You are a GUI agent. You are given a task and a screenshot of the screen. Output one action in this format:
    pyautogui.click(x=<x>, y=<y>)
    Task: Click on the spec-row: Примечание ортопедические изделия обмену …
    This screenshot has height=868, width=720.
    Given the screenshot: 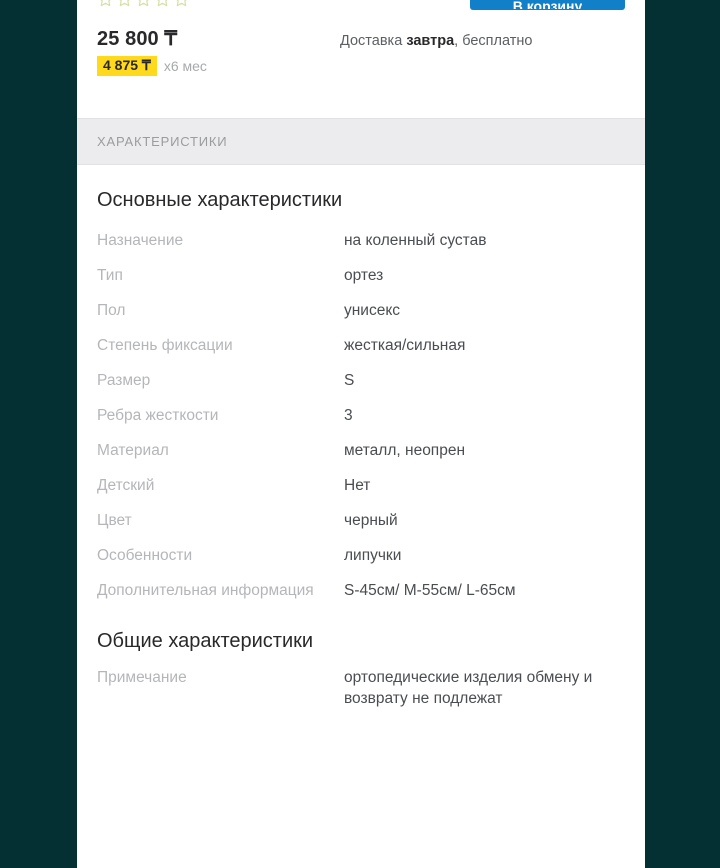 What is the action you would take?
    pyautogui.click(x=361, y=688)
    